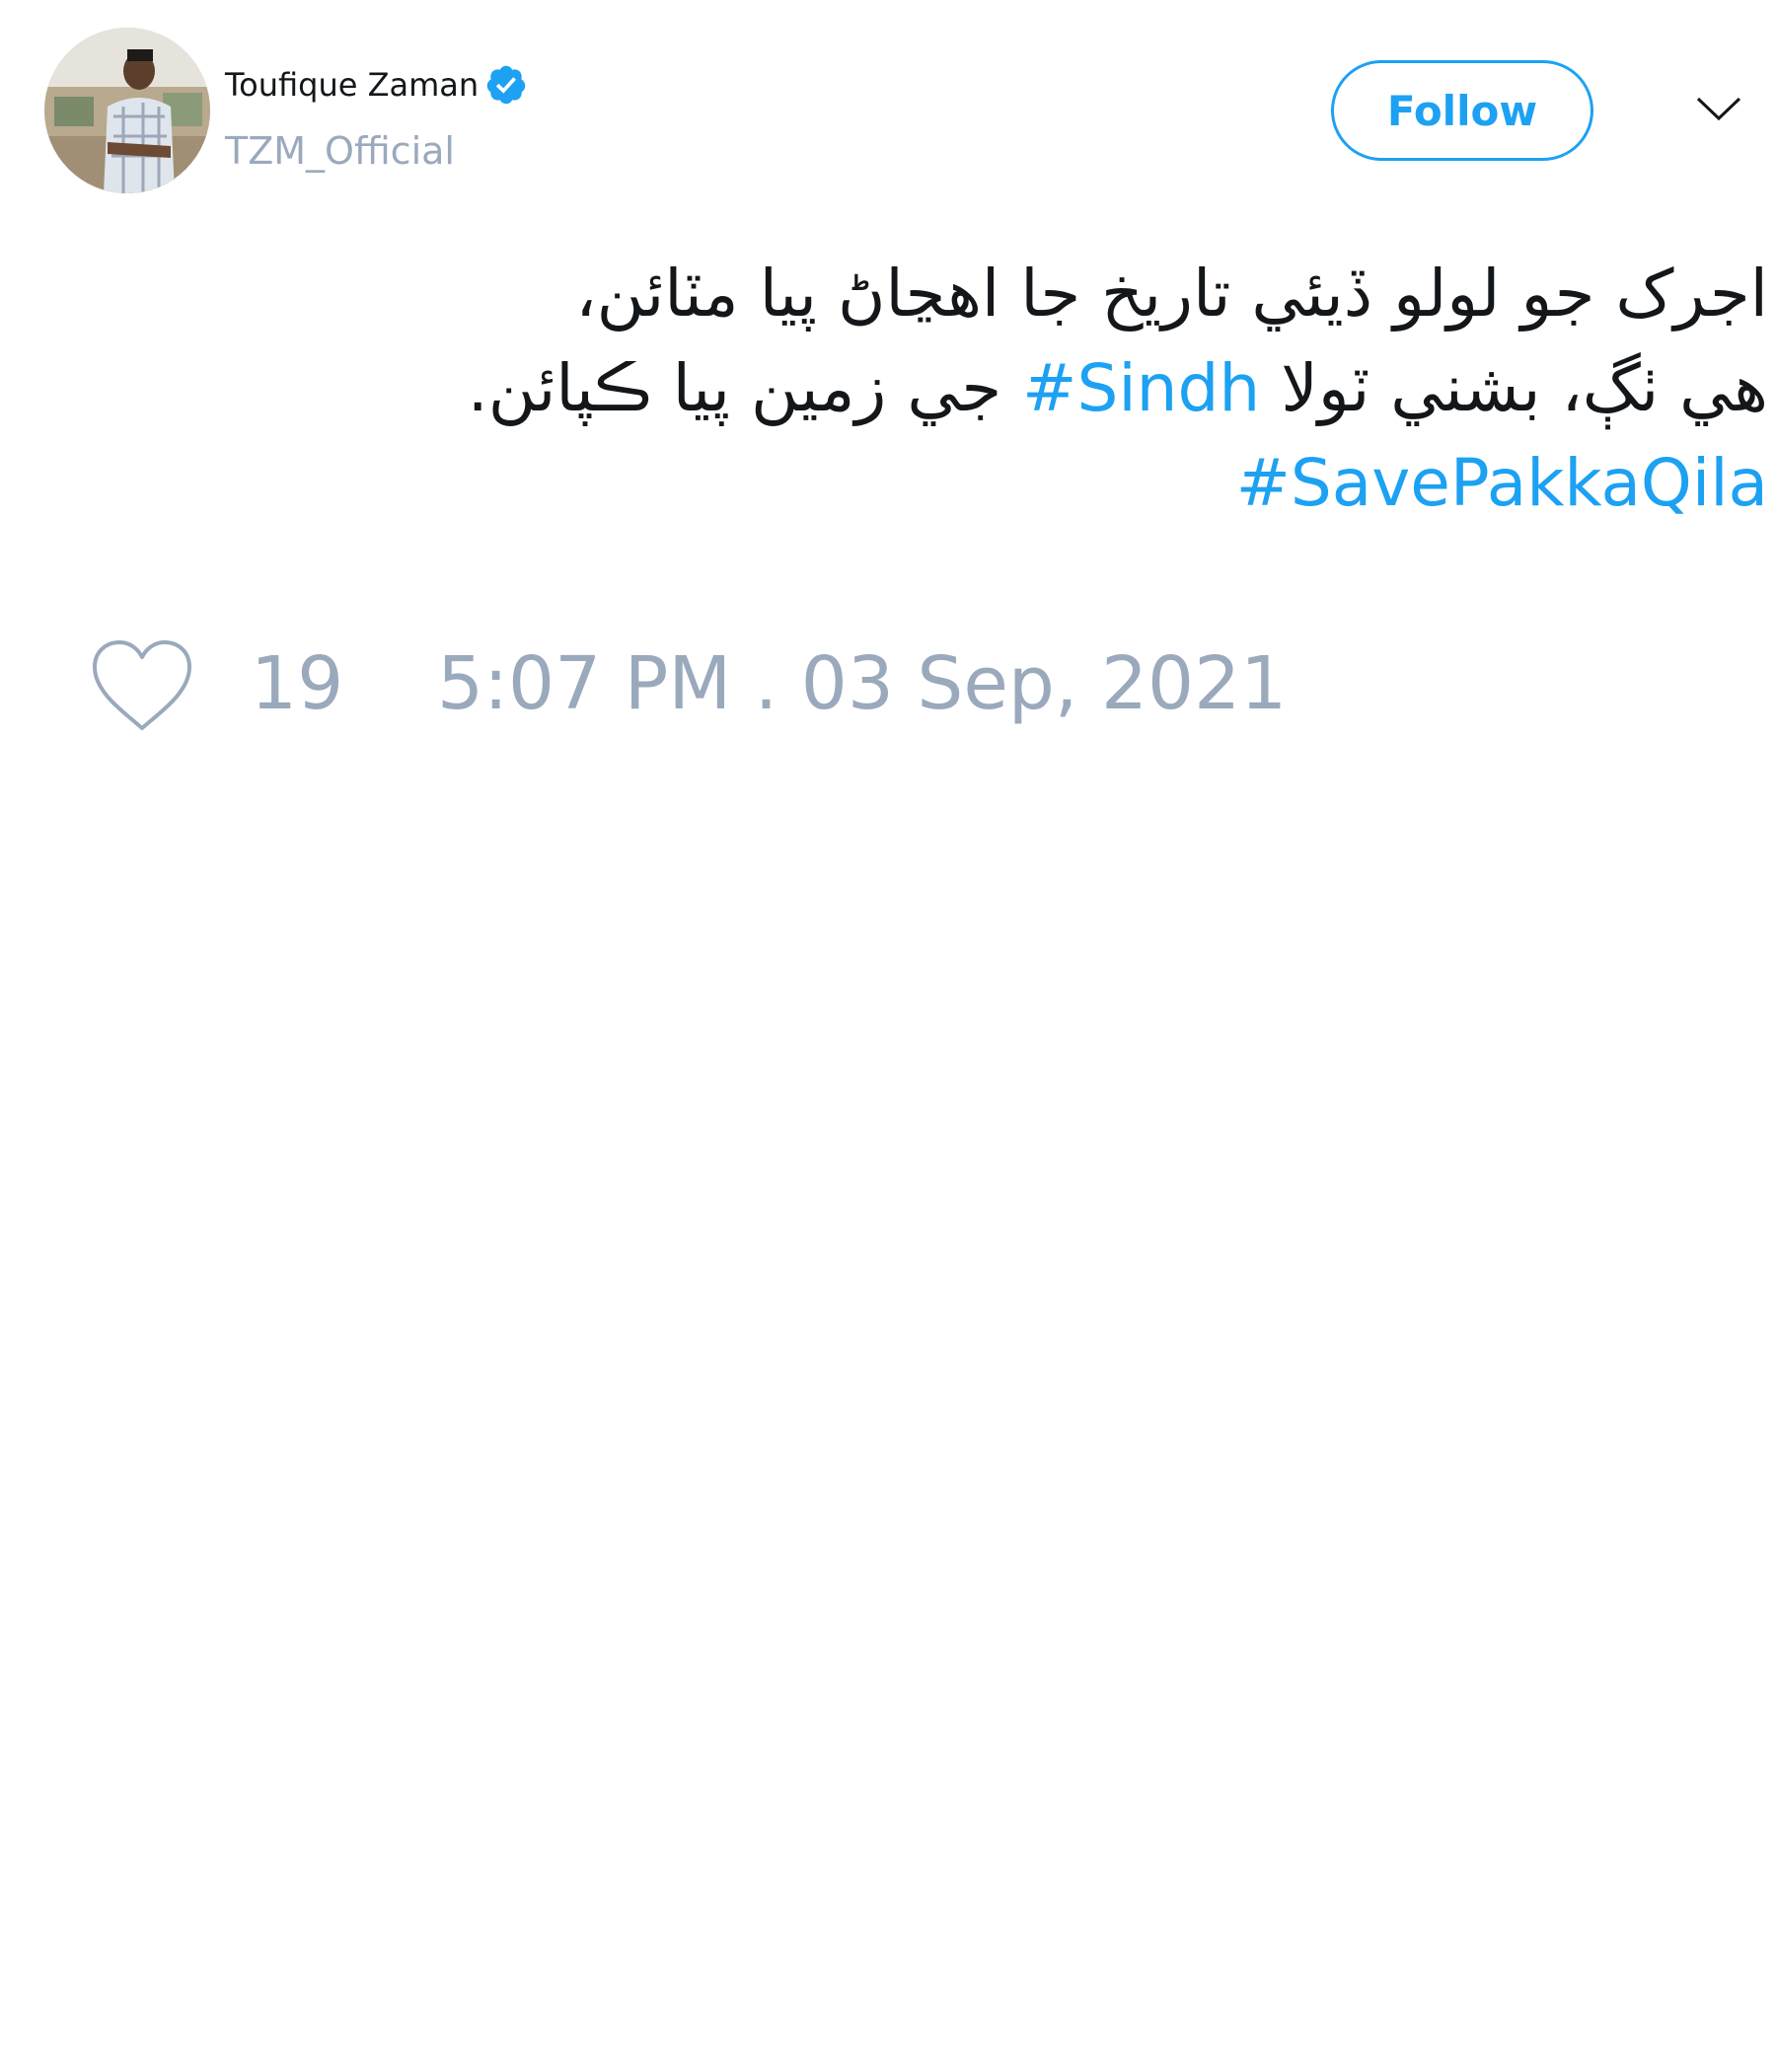 The image size is (1776, 2072). What do you see at coordinates (1462, 111) in the screenshot?
I see `follow-button: Follow` at bounding box center [1462, 111].